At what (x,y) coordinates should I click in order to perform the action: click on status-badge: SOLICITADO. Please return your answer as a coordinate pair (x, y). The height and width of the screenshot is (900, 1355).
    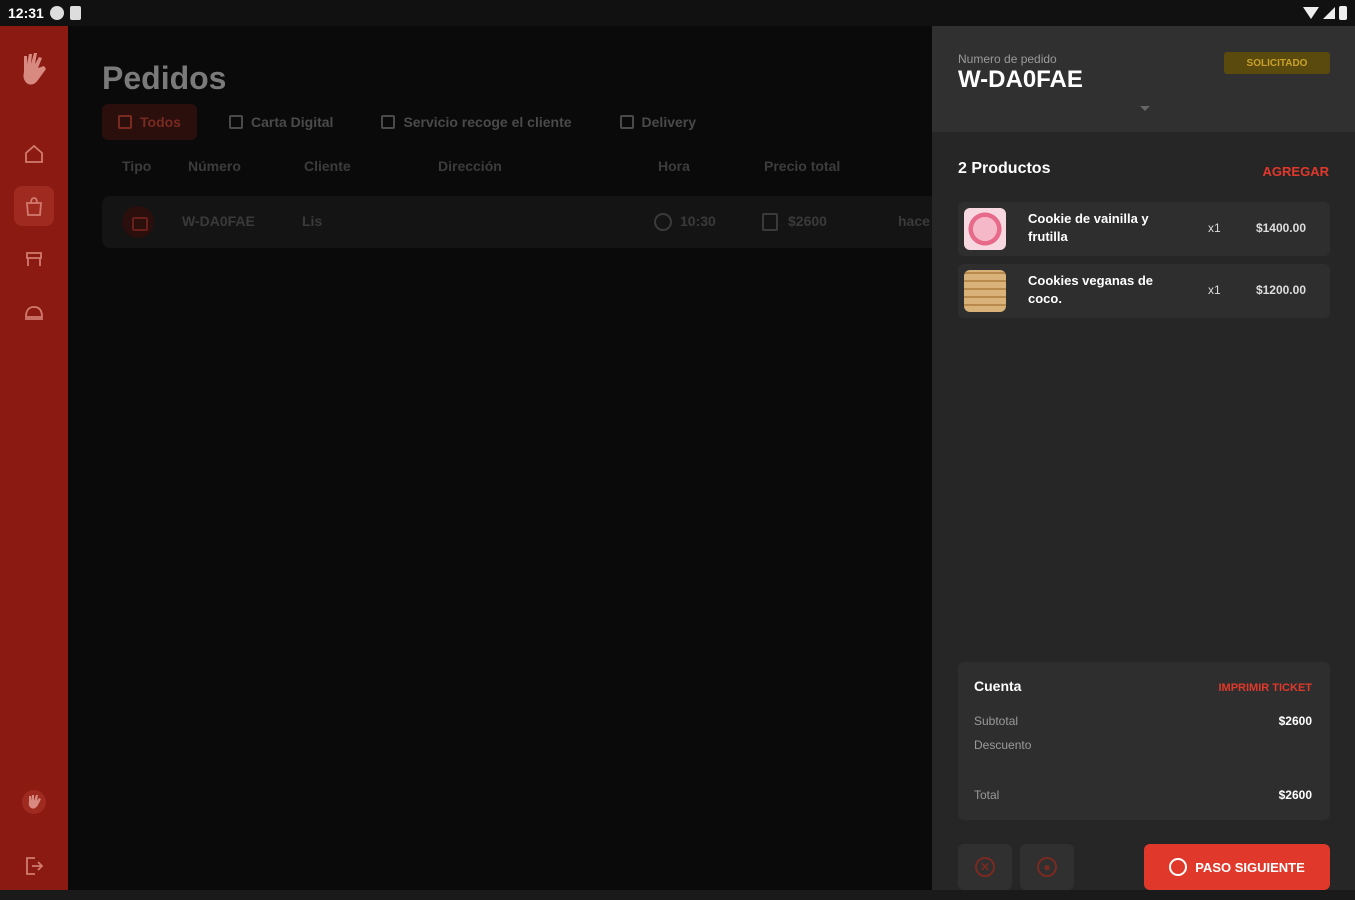
    Looking at the image, I should click on (1277, 63).